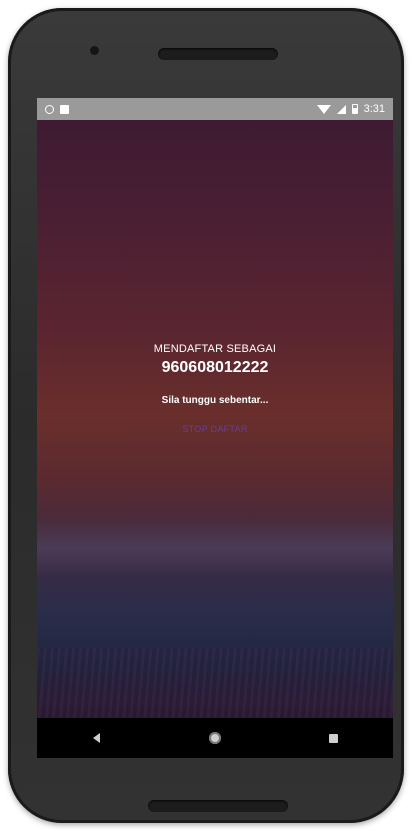 The width and height of the screenshot is (412, 831). I want to click on status-bar: 3:31, so click(215, 109).